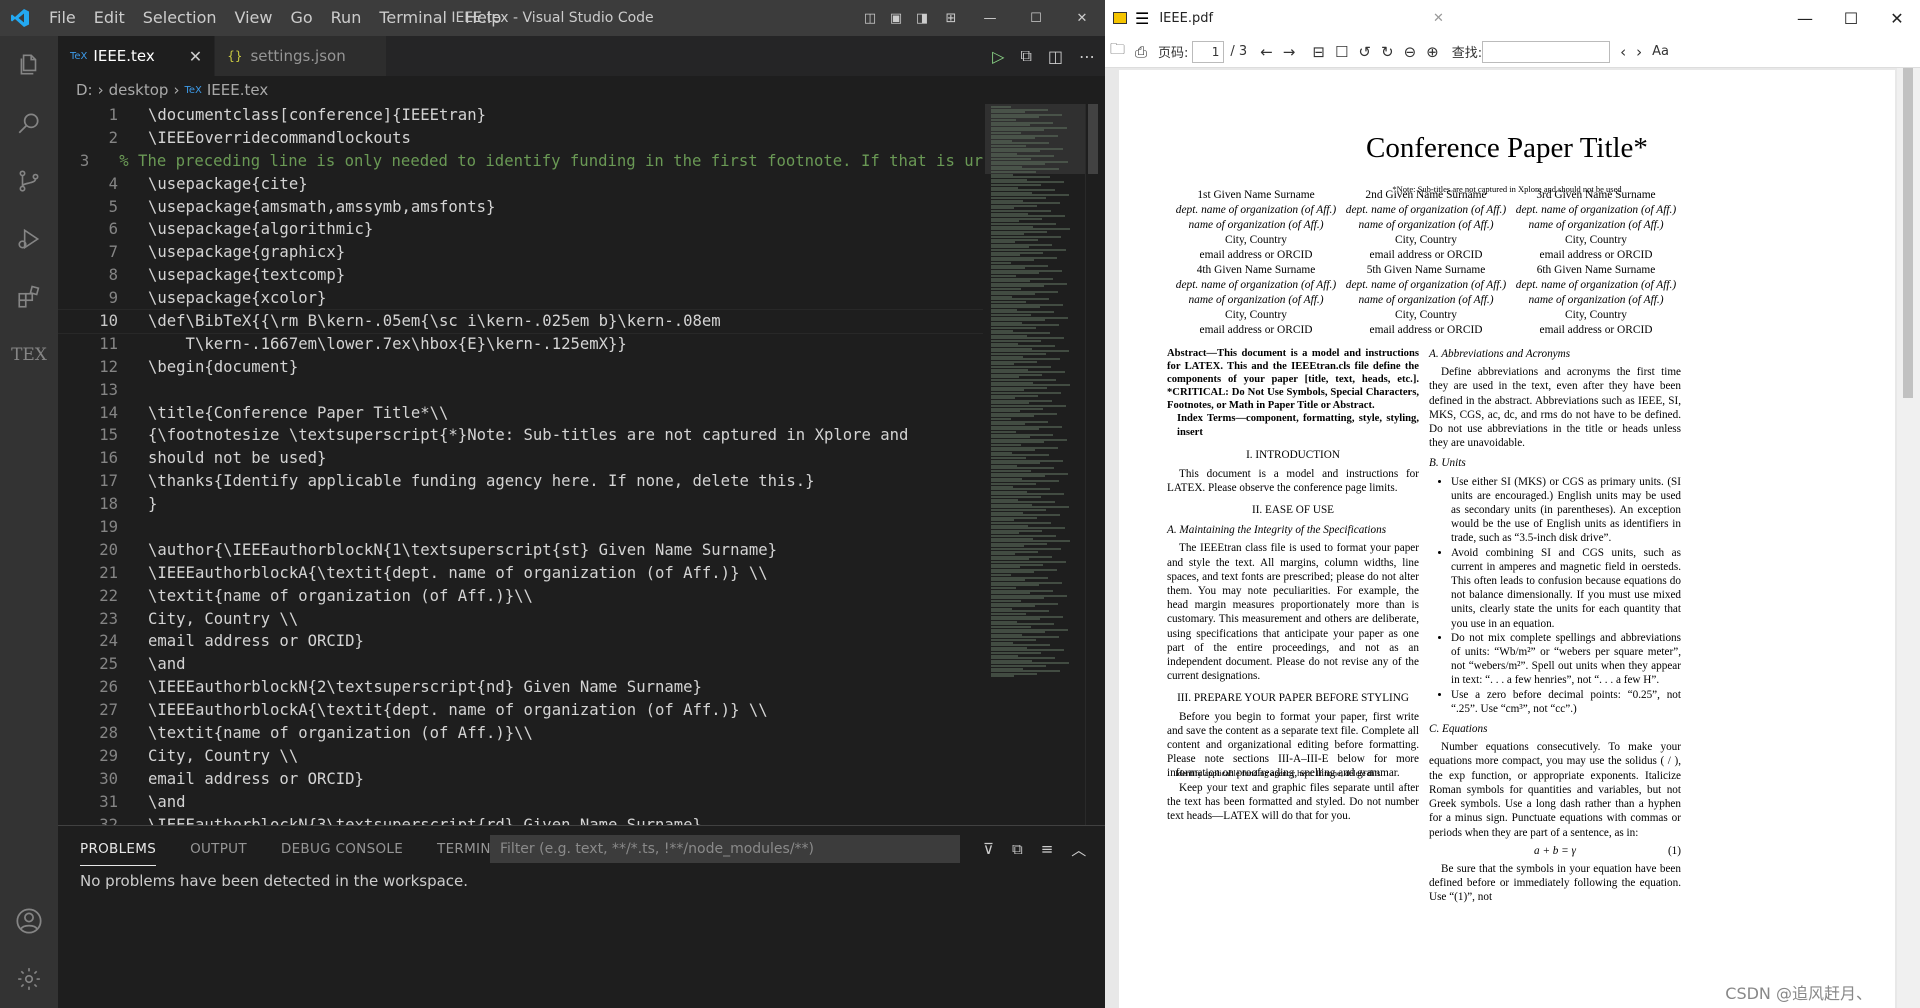 The width and height of the screenshot is (1920, 1008). Describe the element at coordinates (1908, 233) in the screenshot. I see `pdf-scrollbar-thumb` at that location.